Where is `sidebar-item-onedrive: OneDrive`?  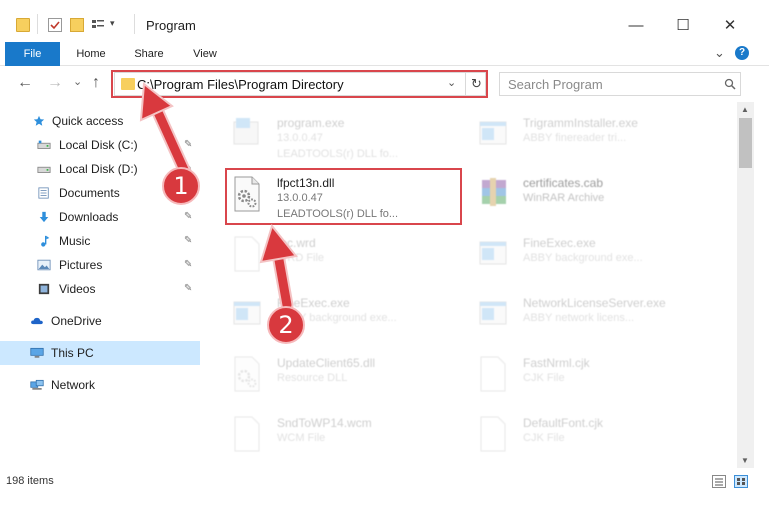
sidebar-item-onedrive: OneDrive is located at coordinates (100, 321).